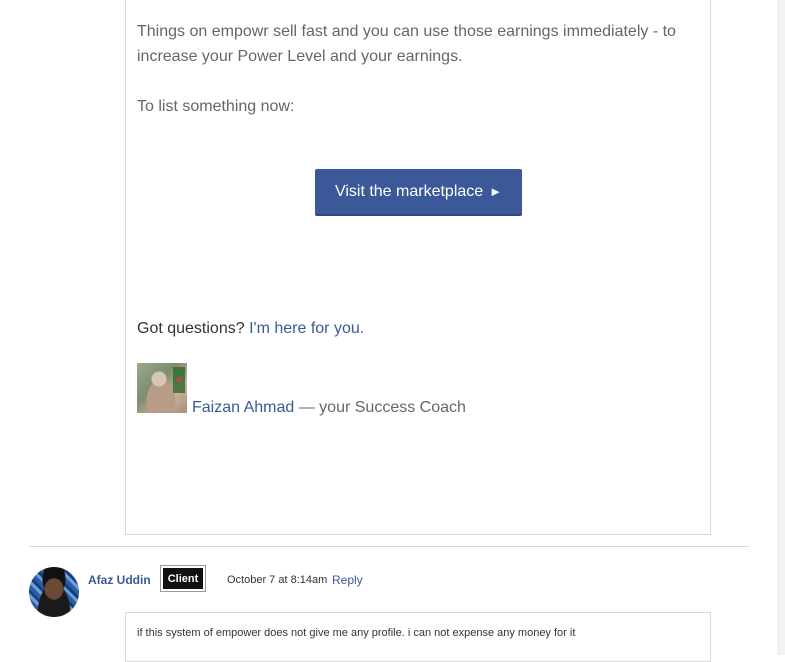 This screenshot has width=785, height=662. I want to click on coach-title: — your Success Coach, so click(380, 407).